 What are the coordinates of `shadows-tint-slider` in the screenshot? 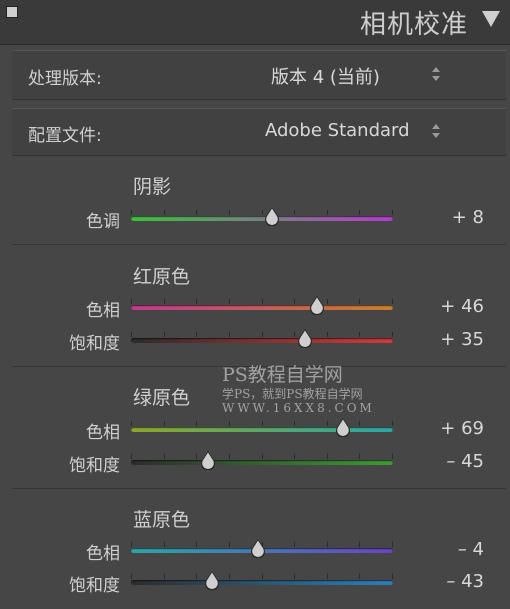 It's located at (262, 217).